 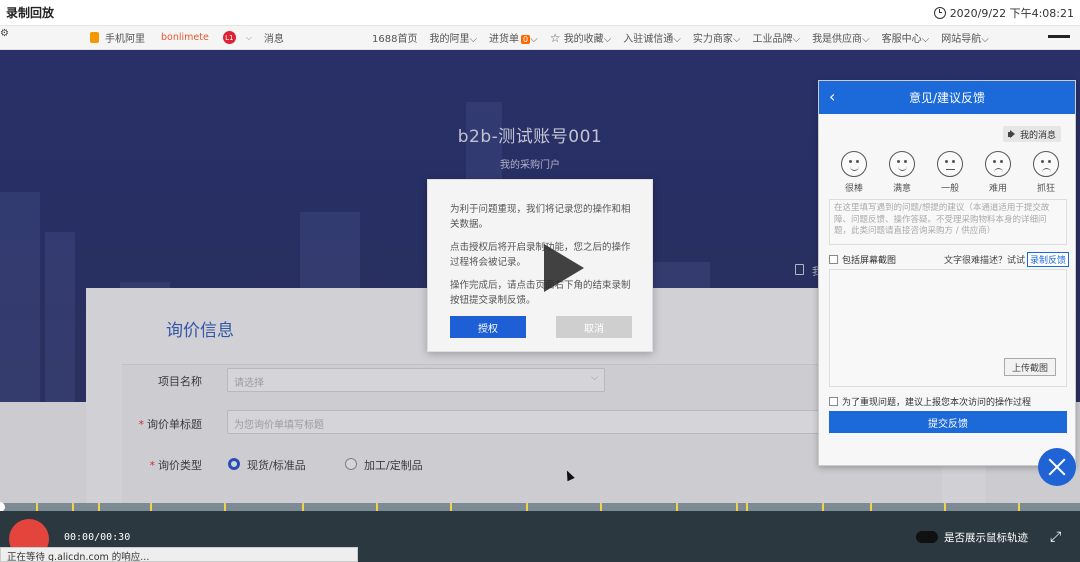 I want to click on nav-supplier: 我是供应商⌵, so click(x=841, y=37).